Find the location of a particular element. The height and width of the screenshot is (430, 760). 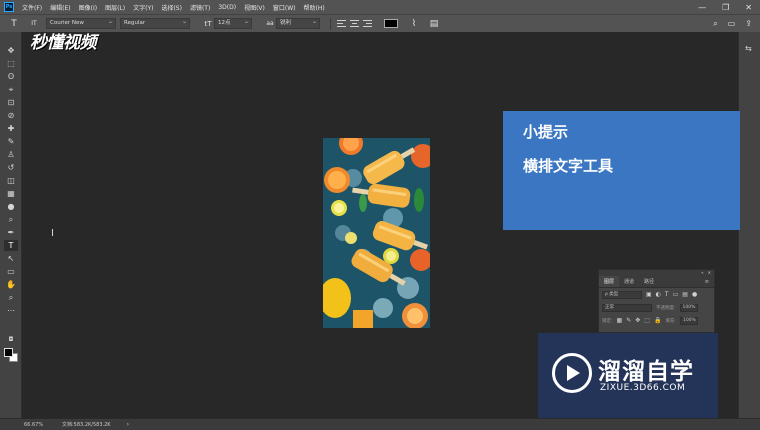

divider is located at coordinates (330, 23).